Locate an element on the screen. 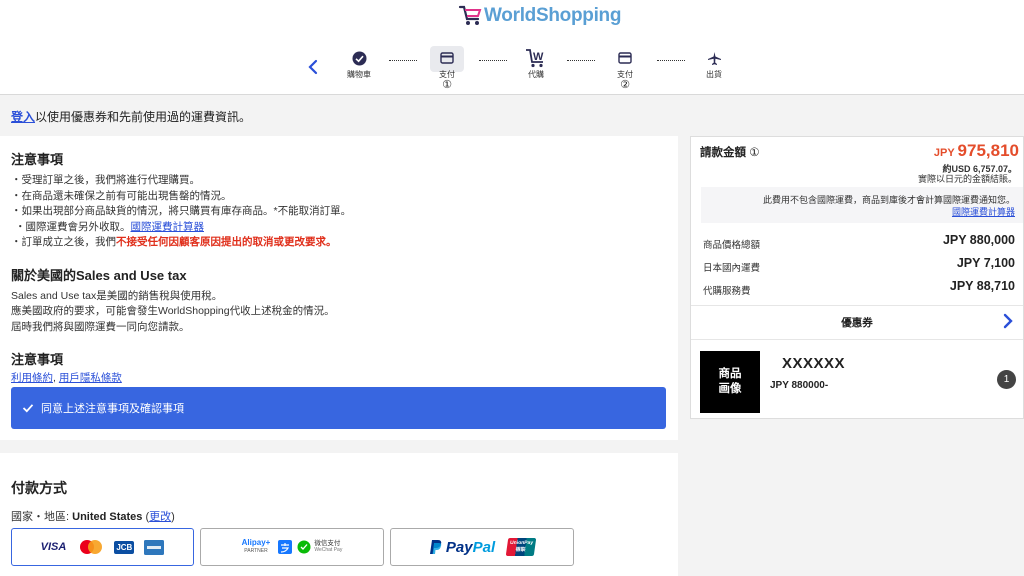  payment-option-card: VISA JCB is located at coordinates (102, 547).